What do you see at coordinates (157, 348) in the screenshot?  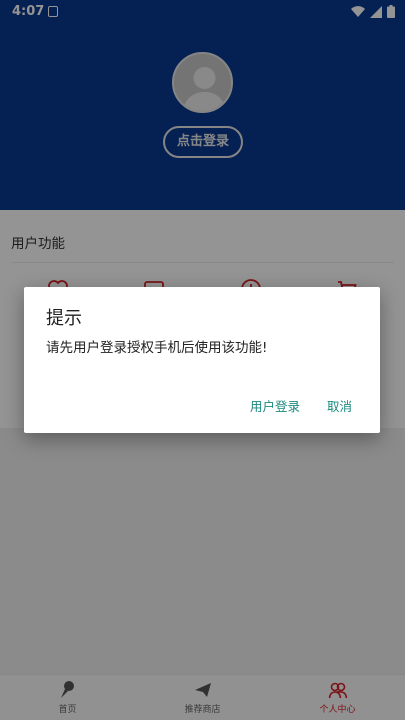 I see `dialog-message: 请先用户登录授权手机后使用该功能!` at bounding box center [157, 348].